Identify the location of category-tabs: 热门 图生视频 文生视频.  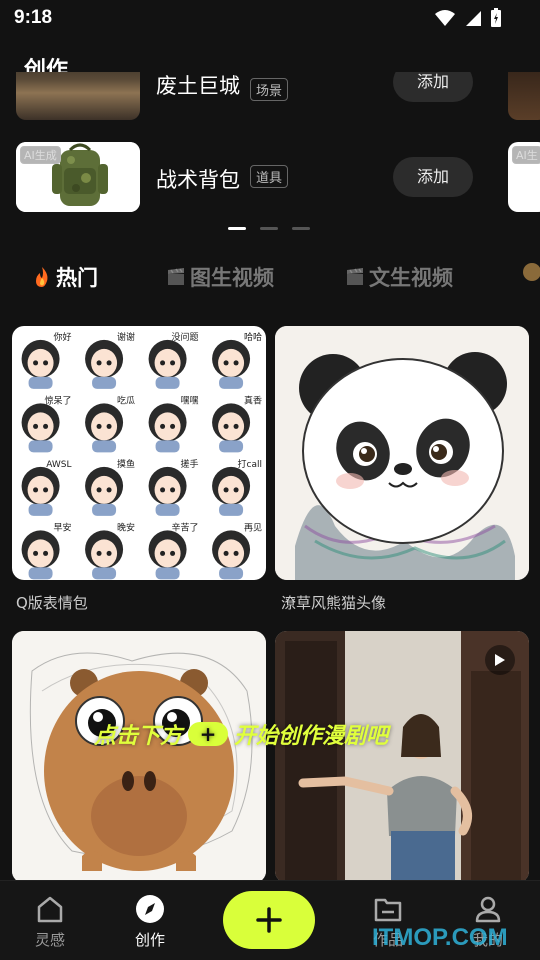
(270, 282).